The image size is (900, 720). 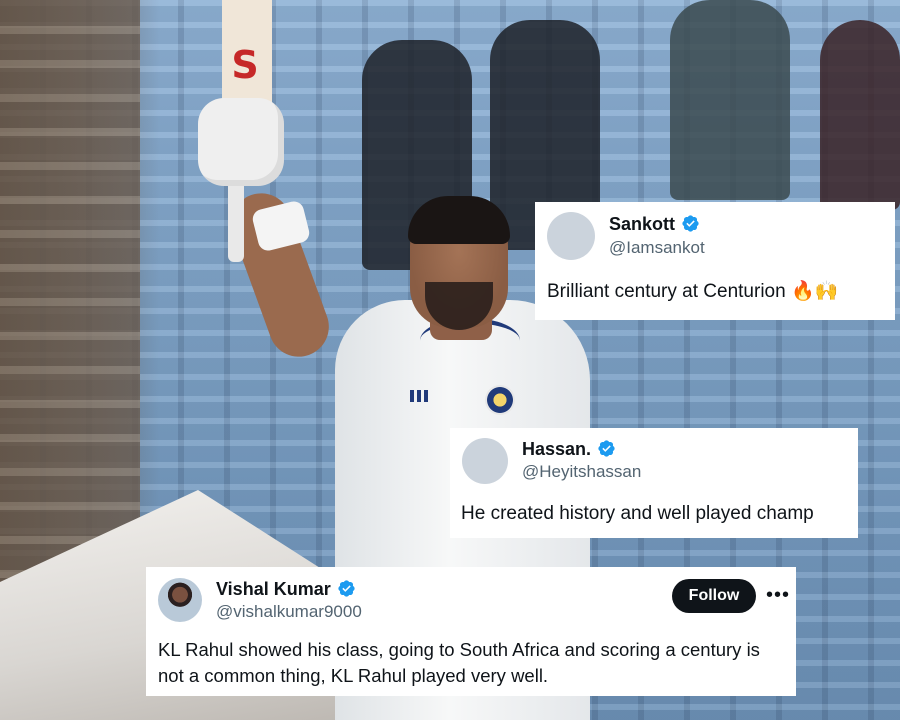 What do you see at coordinates (273, 589) in the screenshot?
I see `author-name-text: Vishal Kumar` at bounding box center [273, 589].